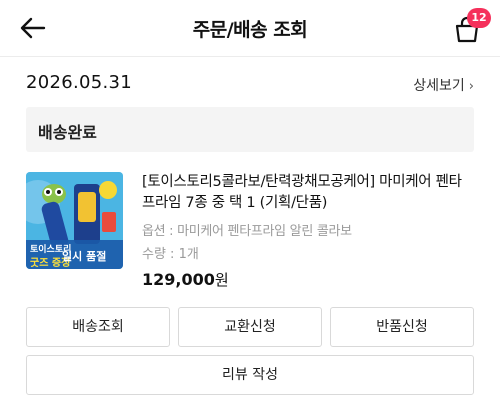 The width and height of the screenshot is (500, 406). What do you see at coordinates (67, 132) in the screenshot?
I see `delivery-status: 배송완료` at bounding box center [67, 132].